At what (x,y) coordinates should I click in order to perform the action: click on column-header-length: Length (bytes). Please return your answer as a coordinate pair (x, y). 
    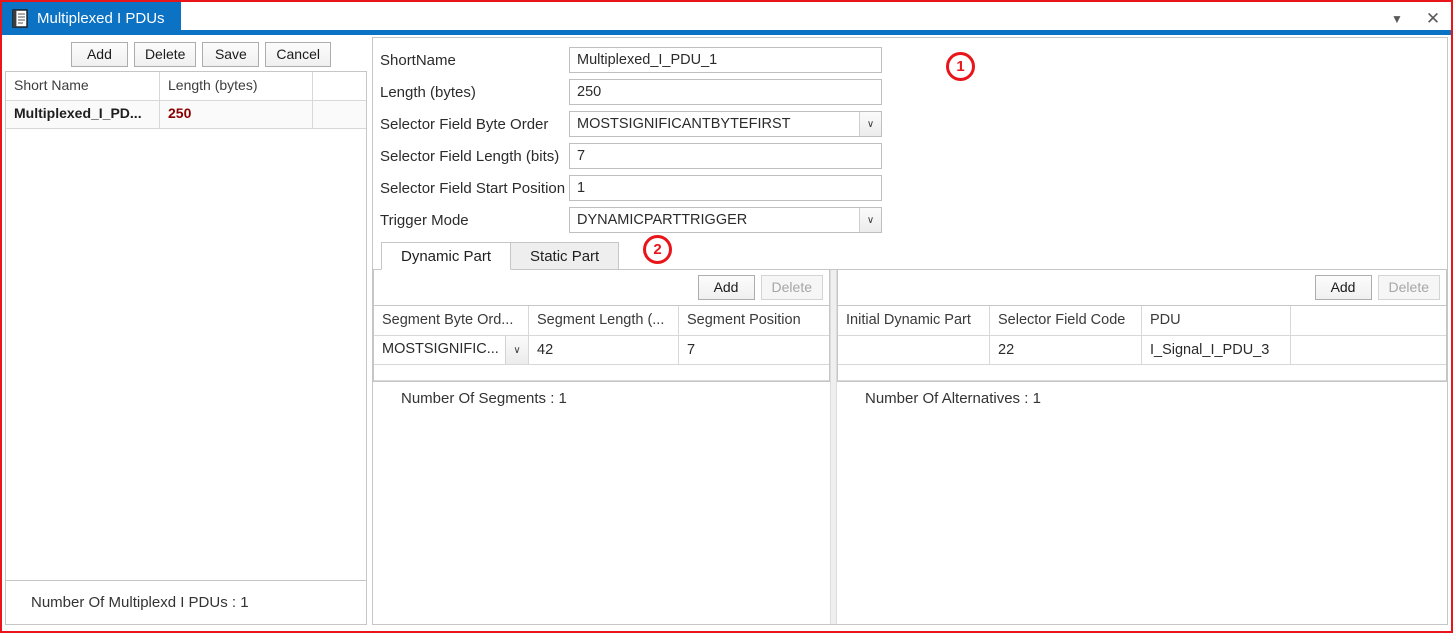
    Looking at the image, I should click on (236, 86).